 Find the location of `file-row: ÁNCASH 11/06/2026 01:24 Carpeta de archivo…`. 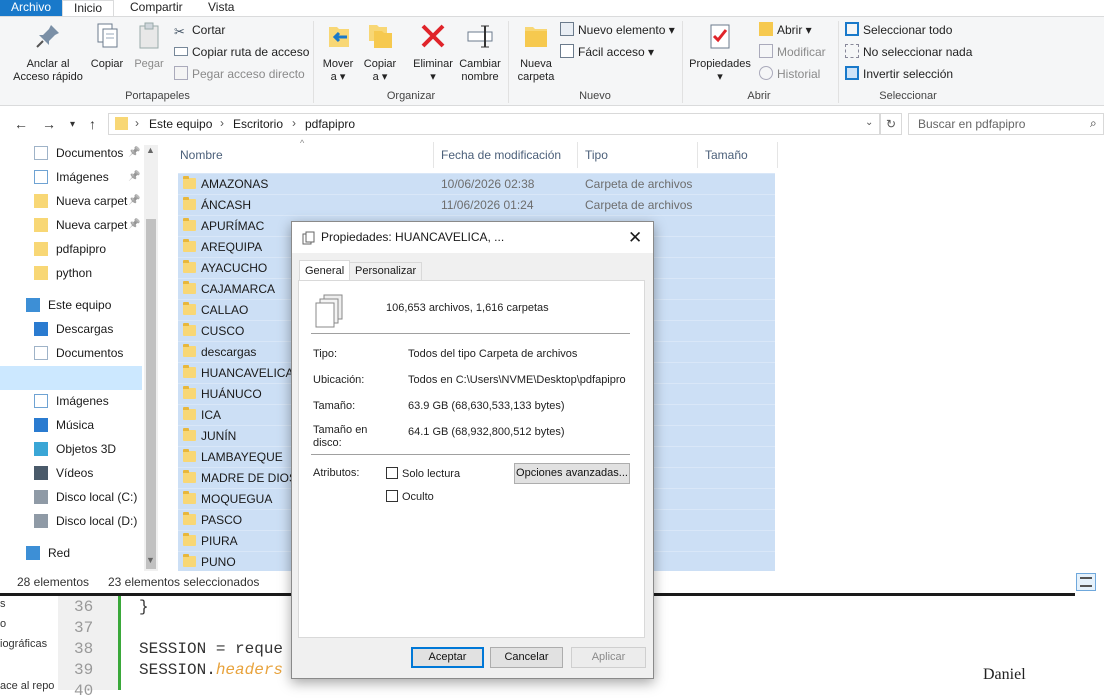

file-row: ÁNCASH 11/06/2026 01:24 Carpeta de archivo… is located at coordinates (476, 204).